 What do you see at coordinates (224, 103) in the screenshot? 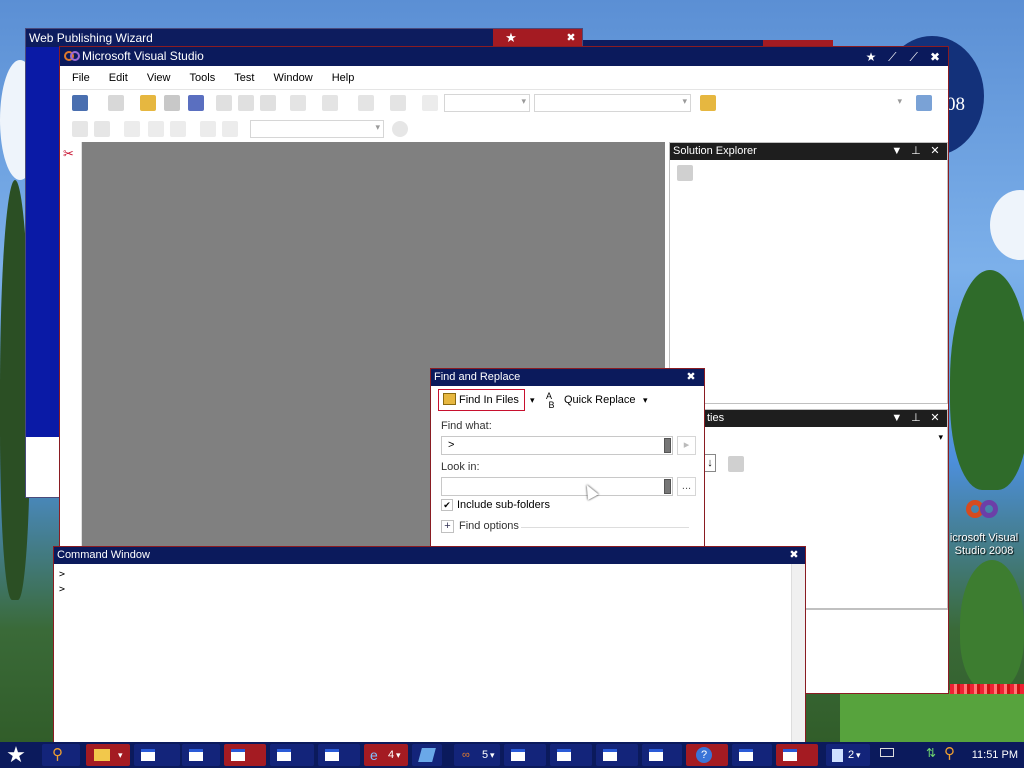
I see `cut-icon` at bounding box center [224, 103].